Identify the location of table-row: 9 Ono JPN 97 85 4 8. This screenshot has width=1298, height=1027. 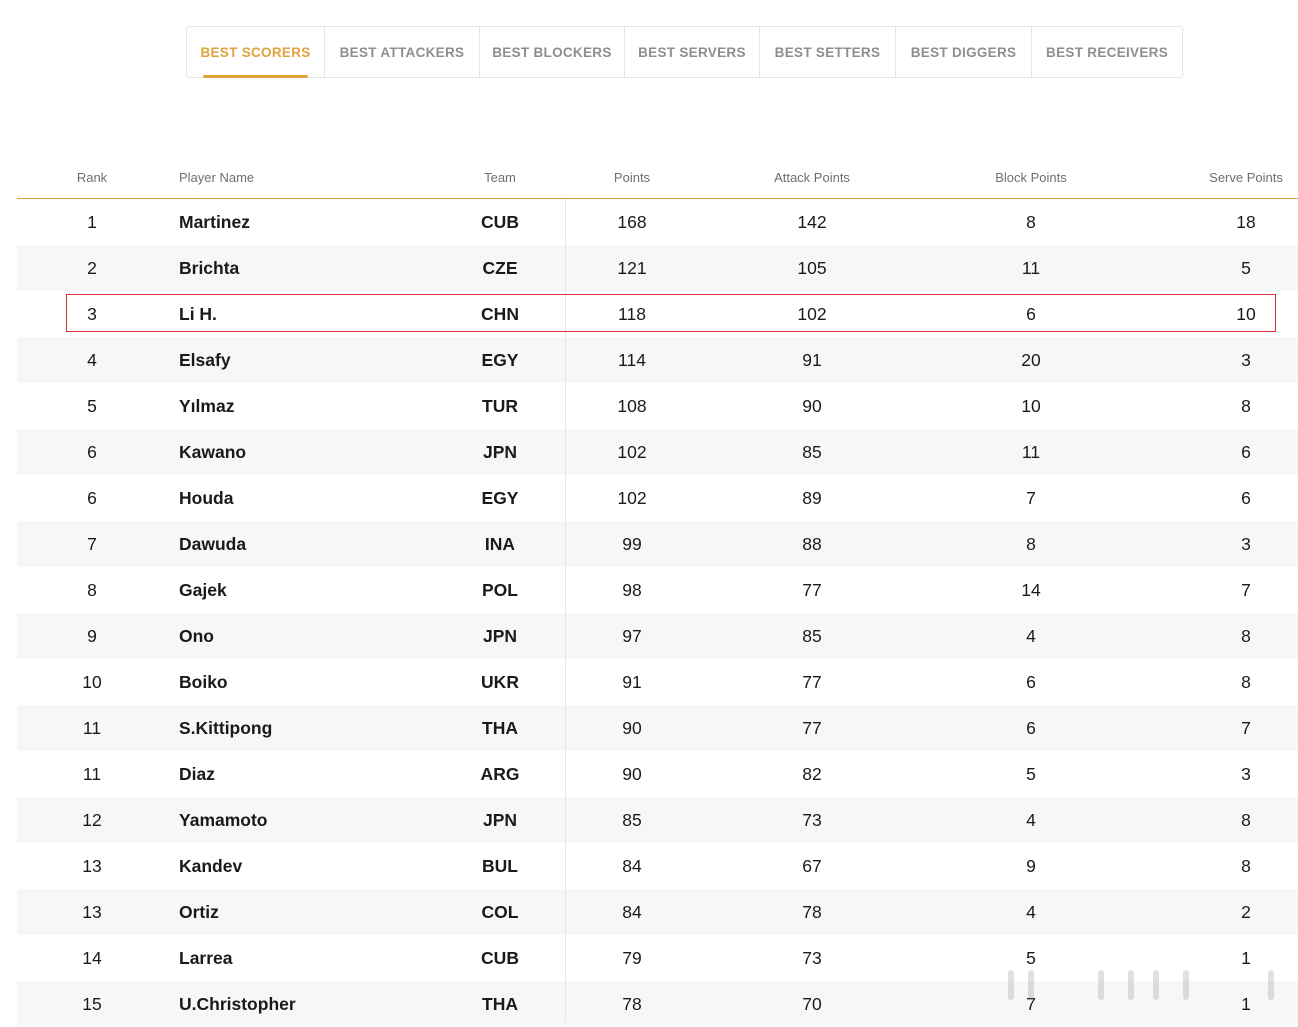
(657, 636).